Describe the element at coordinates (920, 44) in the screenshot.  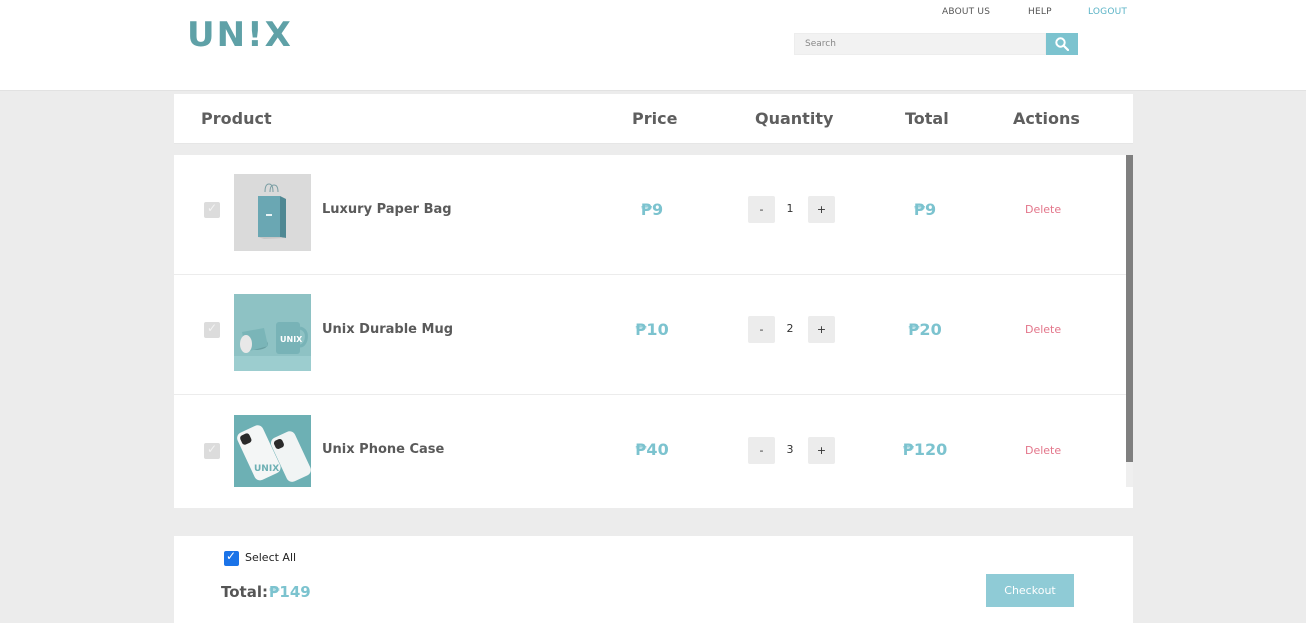
I see `search-input` at that location.